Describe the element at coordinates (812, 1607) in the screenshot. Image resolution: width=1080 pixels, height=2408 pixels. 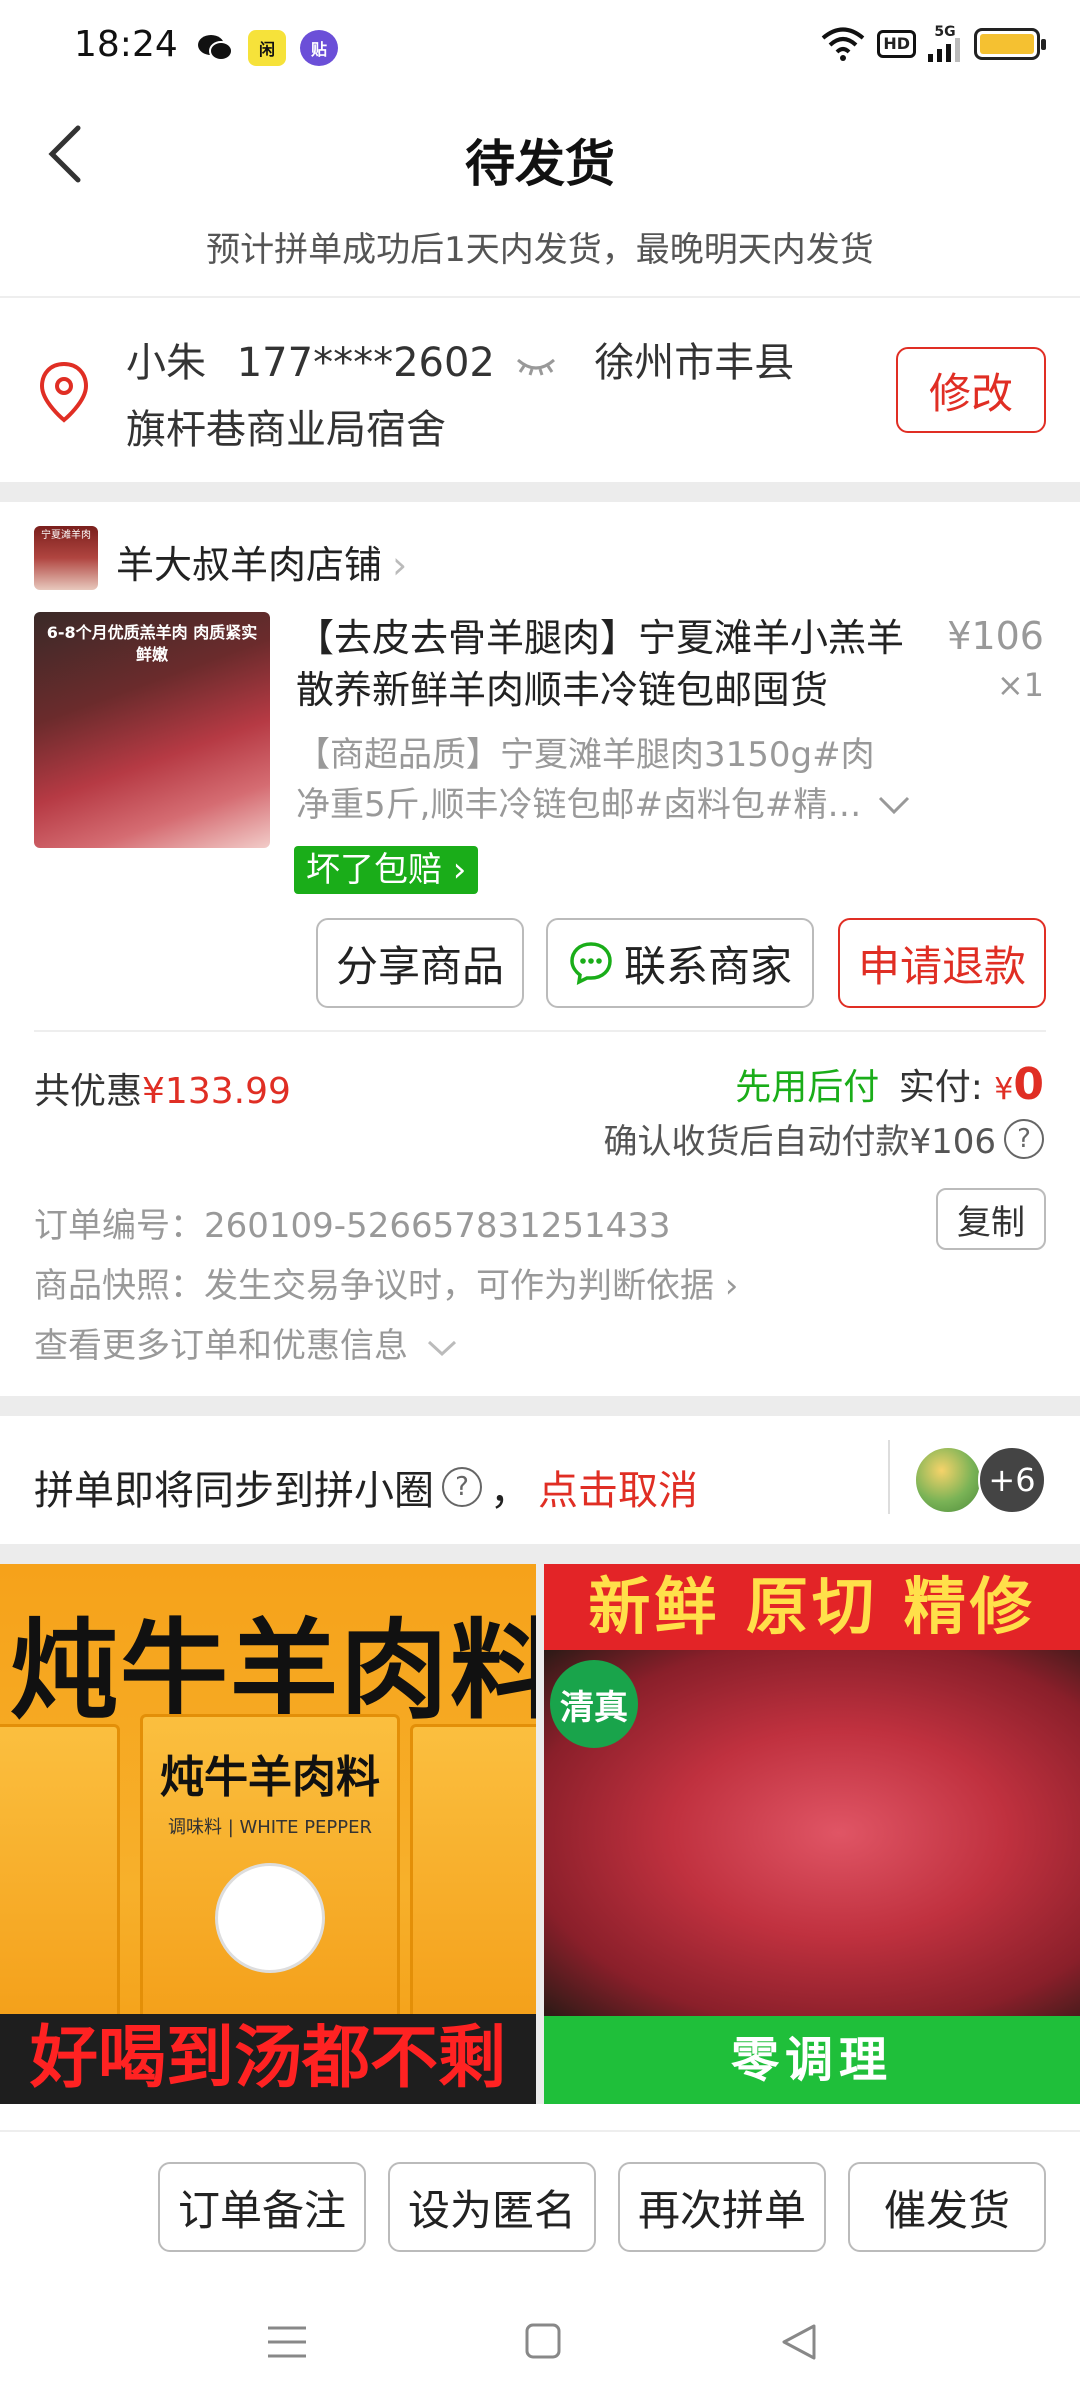
I see `recommend-title: 新鲜 原切 精修` at that location.